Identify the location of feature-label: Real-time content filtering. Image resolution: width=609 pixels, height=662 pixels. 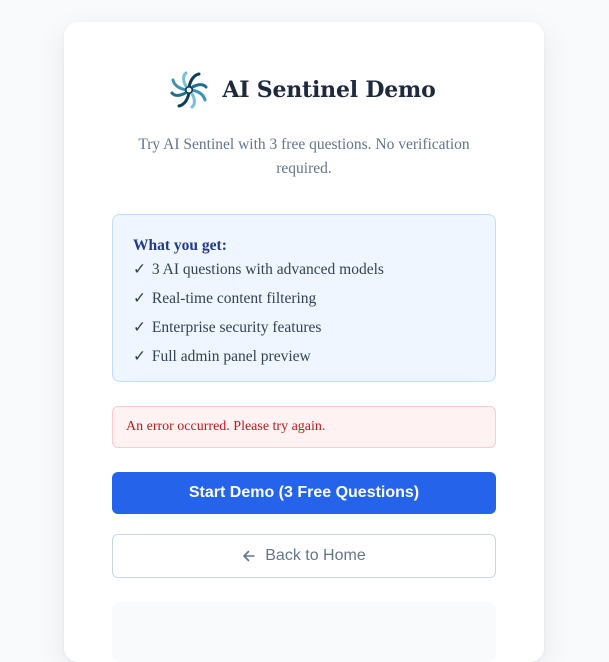
(234, 298).